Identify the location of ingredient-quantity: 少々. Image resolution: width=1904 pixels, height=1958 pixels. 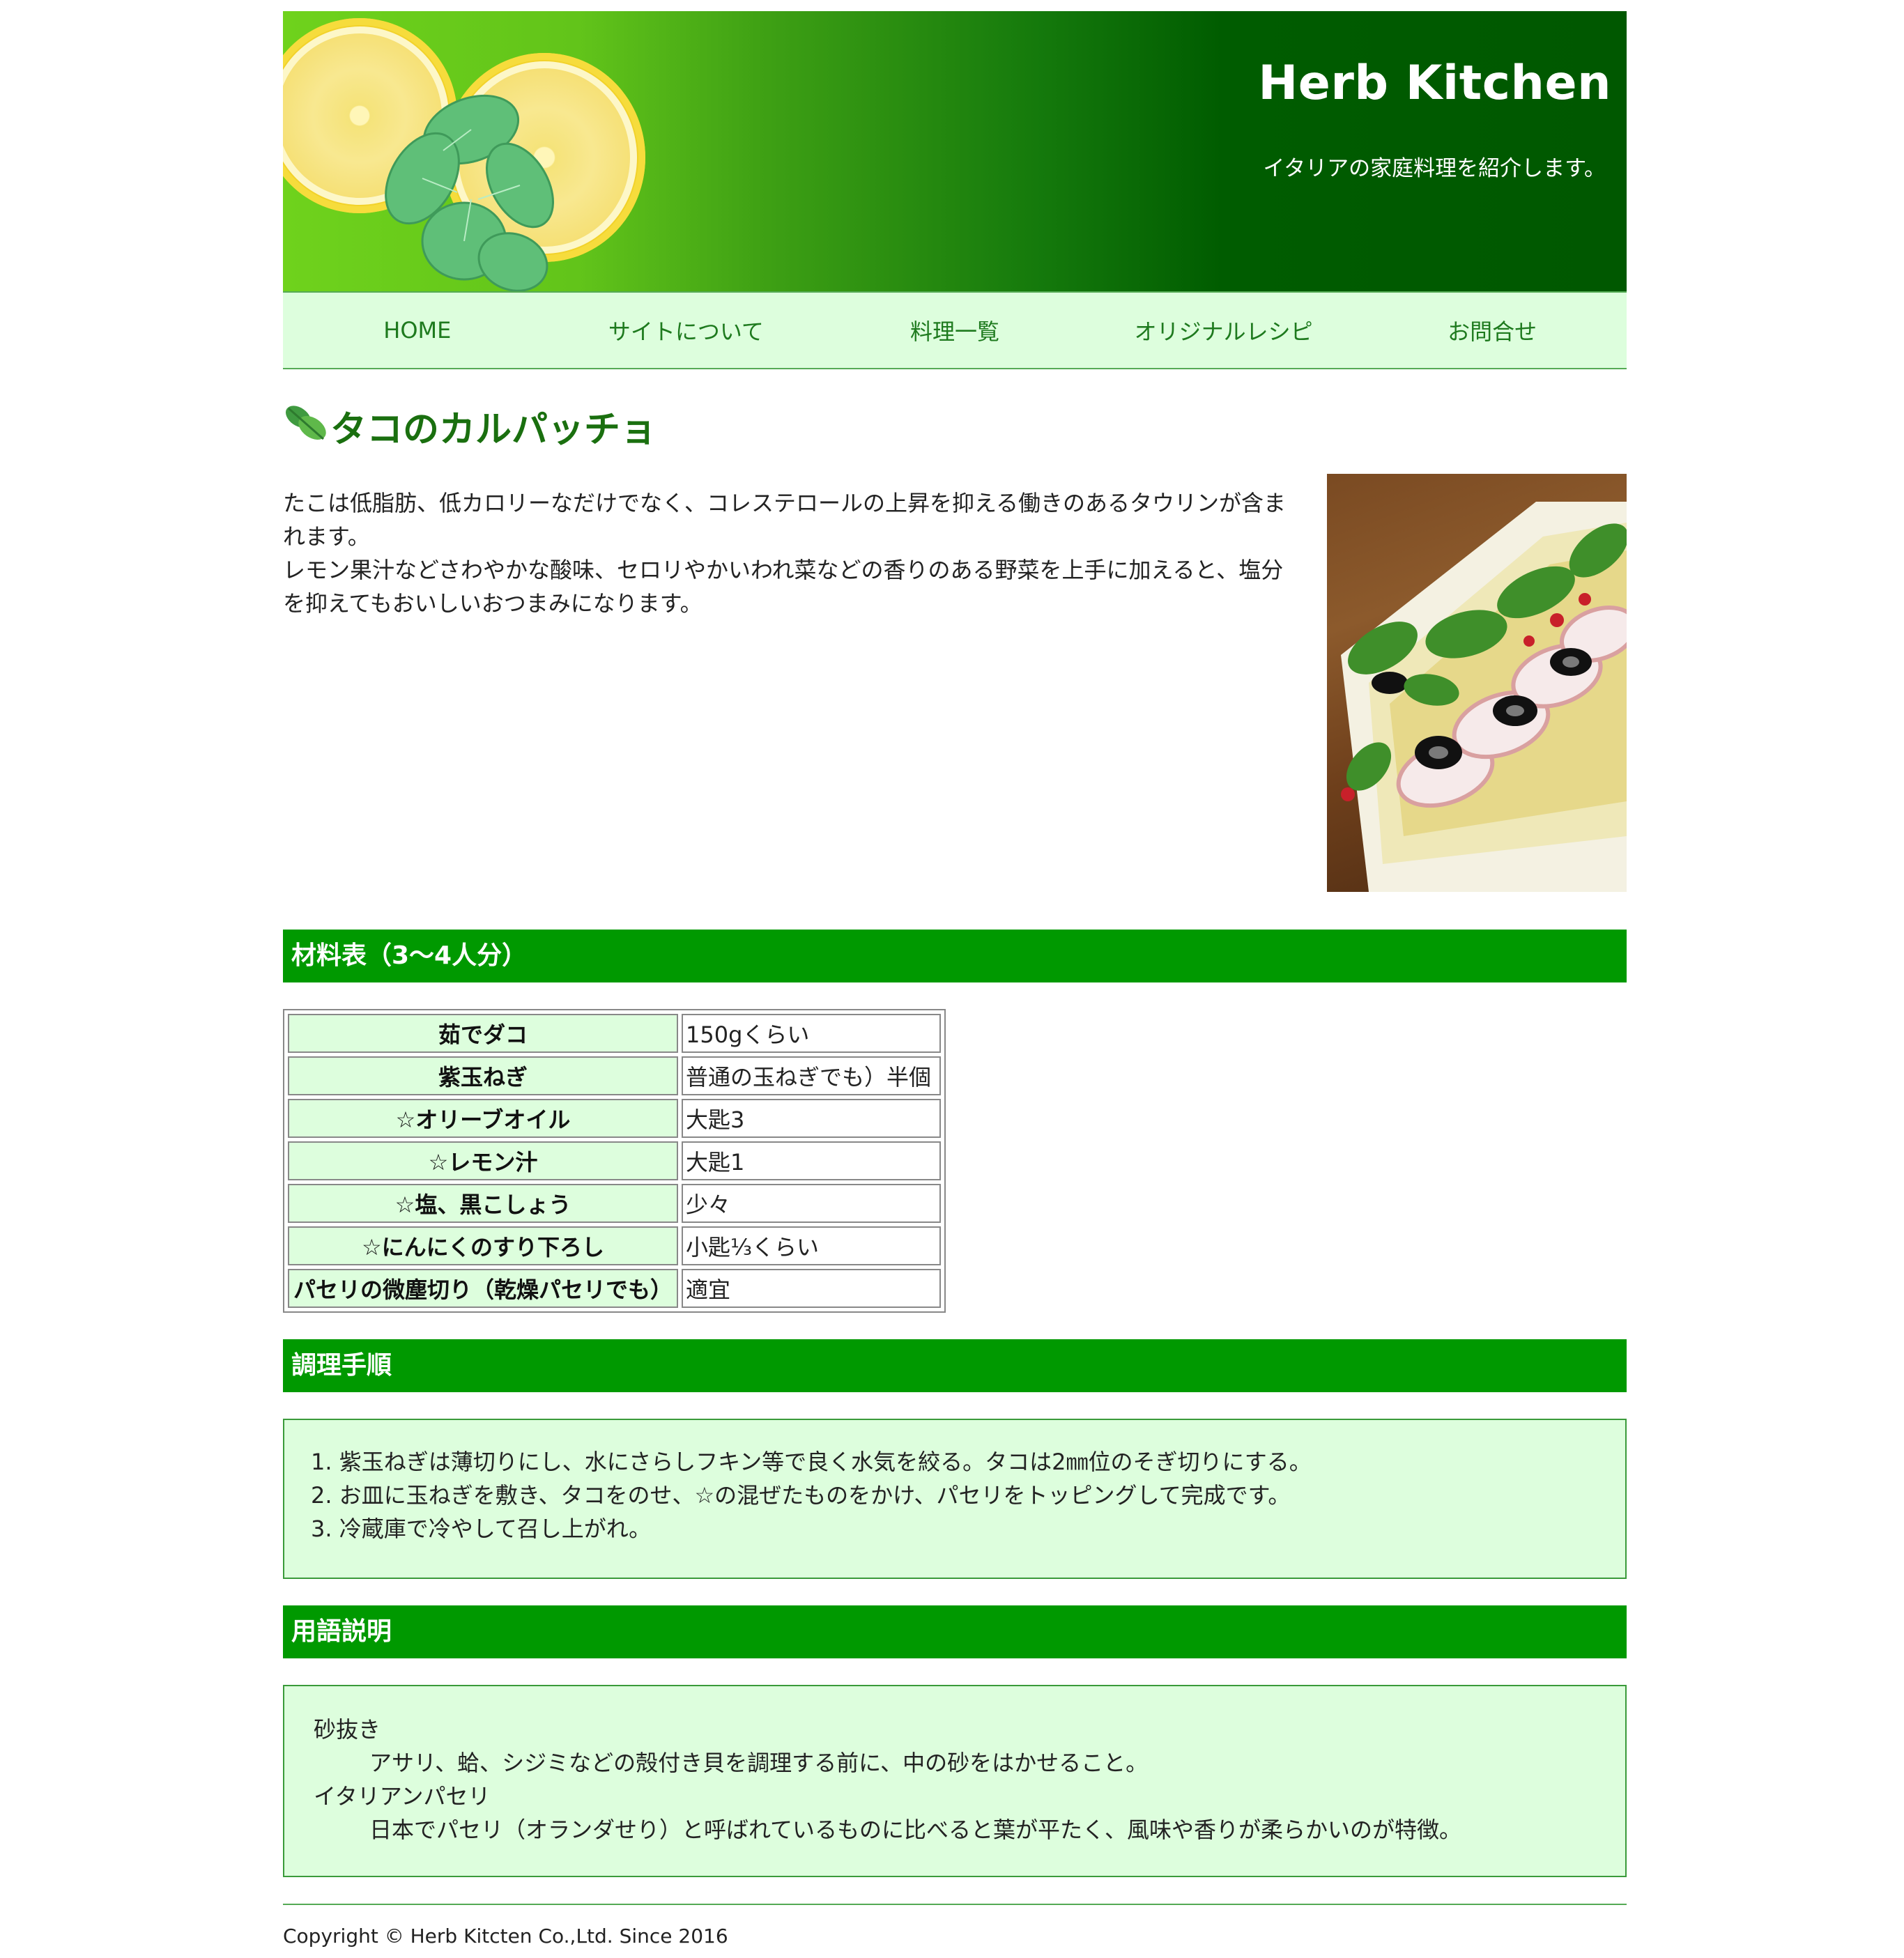
(812, 1203).